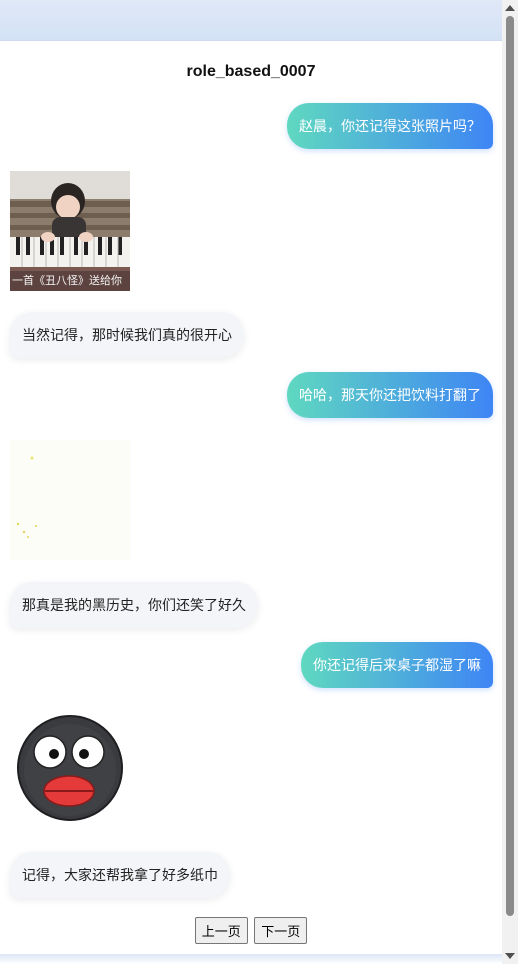 Image resolution: width=518 pixels, height=964 pixels. What do you see at coordinates (510, 466) in the screenshot?
I see `scrollbar-thumb` at bounding box center [510, 466].